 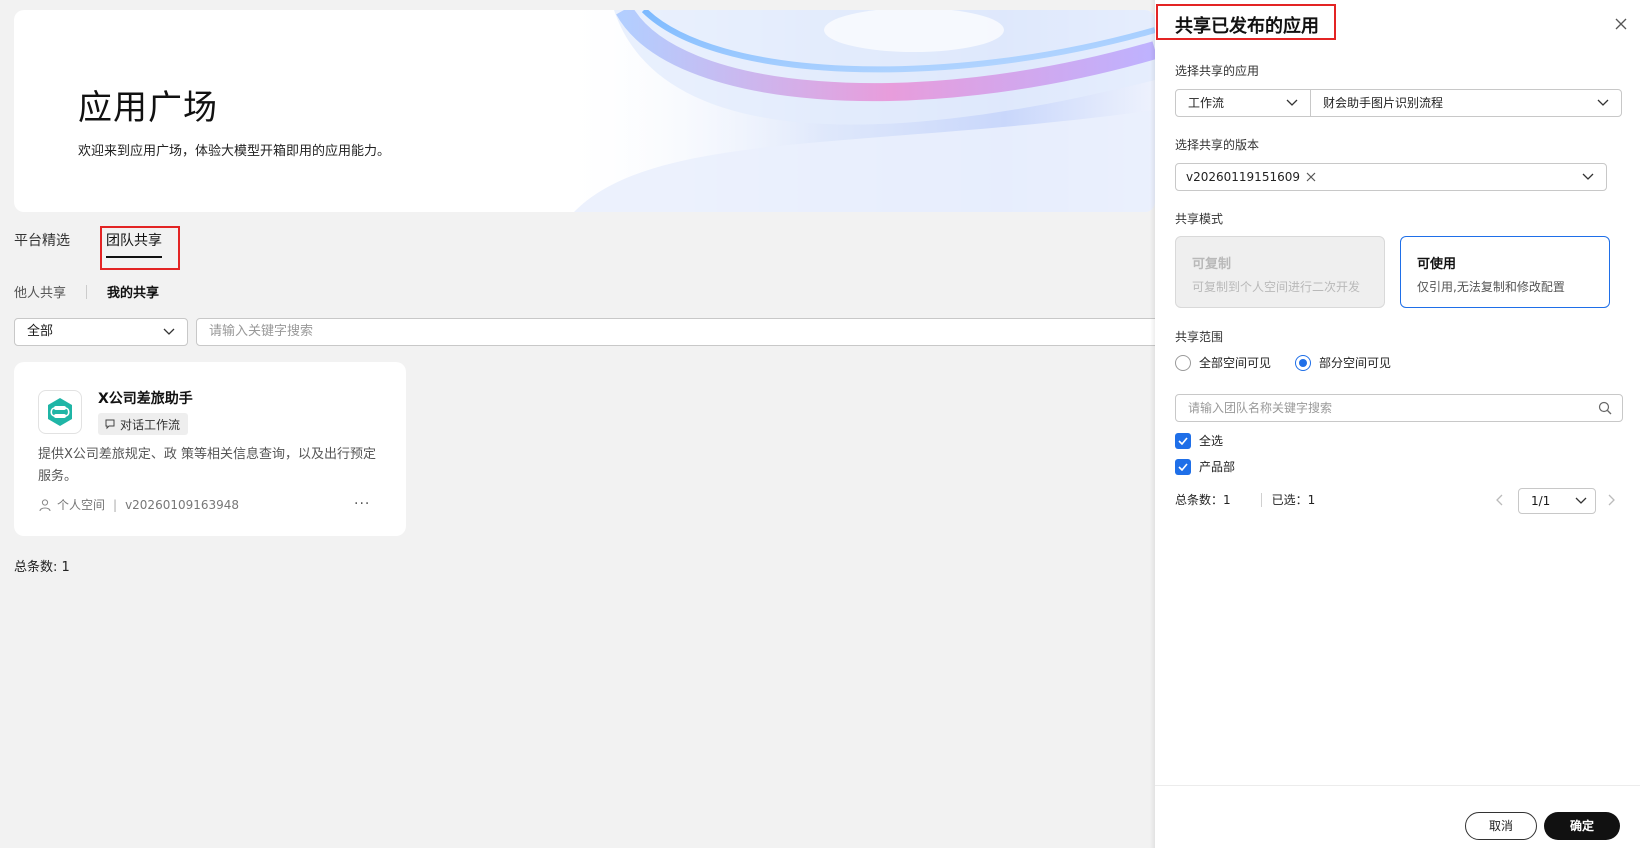 What do you see at coordinates (150, 424) in the screenshot?
I see `app-type-label: 对话工作流` at bounding box center [150, 424].